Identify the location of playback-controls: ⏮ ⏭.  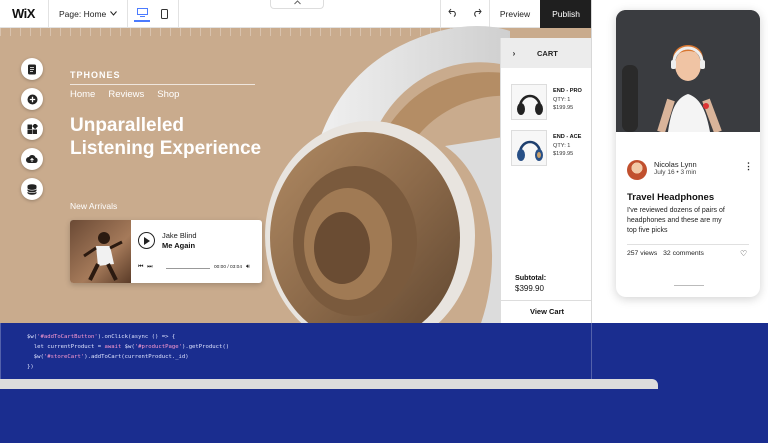
(145, 267).